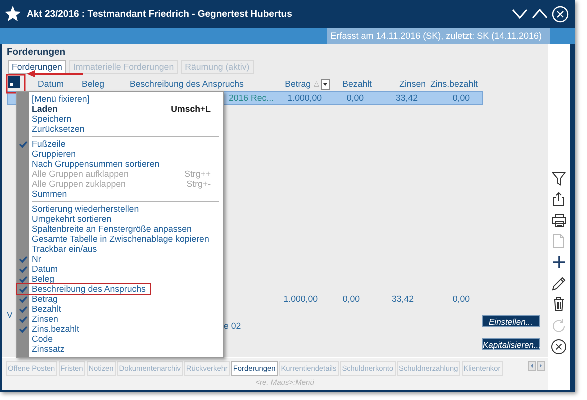  What do you see at coordinates (120, 99) in the screenshot?
I see `menu-item: [Menü fixieren]` at bounding box center [120, 99].